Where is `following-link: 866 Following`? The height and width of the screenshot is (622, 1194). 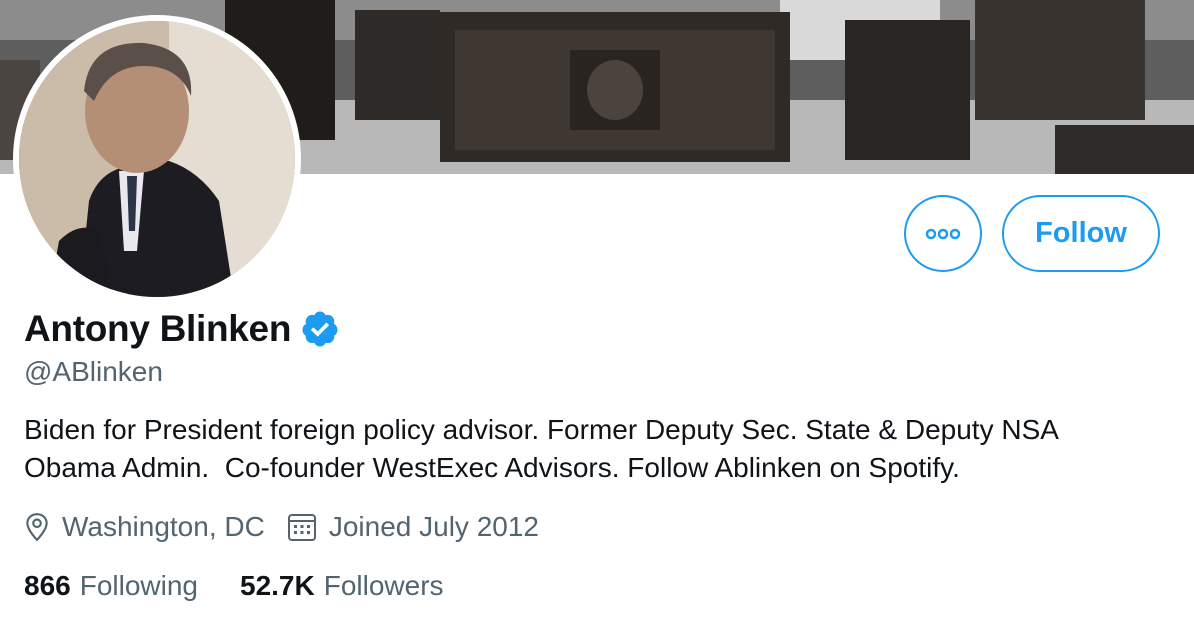 following-link: 866 Following is located at coordinates (111, 586).